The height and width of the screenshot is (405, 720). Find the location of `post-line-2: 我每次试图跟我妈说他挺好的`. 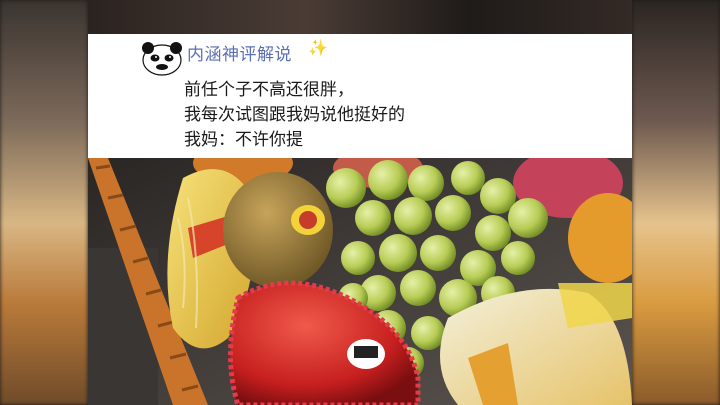

post-line-2: 我每次试图跟我妈说他挺好的 is located at coordinates (294, 115).